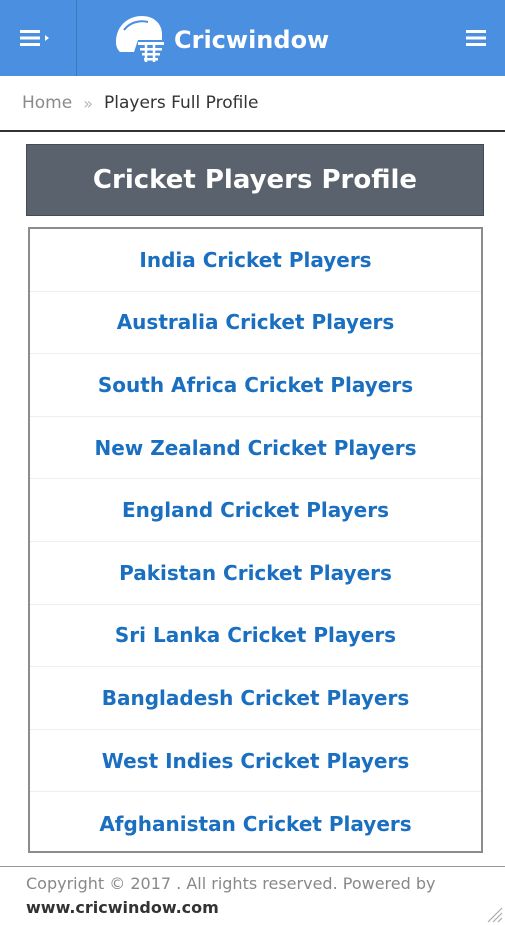  Describe the element at coordinates (181, 103) in the screenshot. I see `breadcrumb-current: Players Full Profile` at that location.